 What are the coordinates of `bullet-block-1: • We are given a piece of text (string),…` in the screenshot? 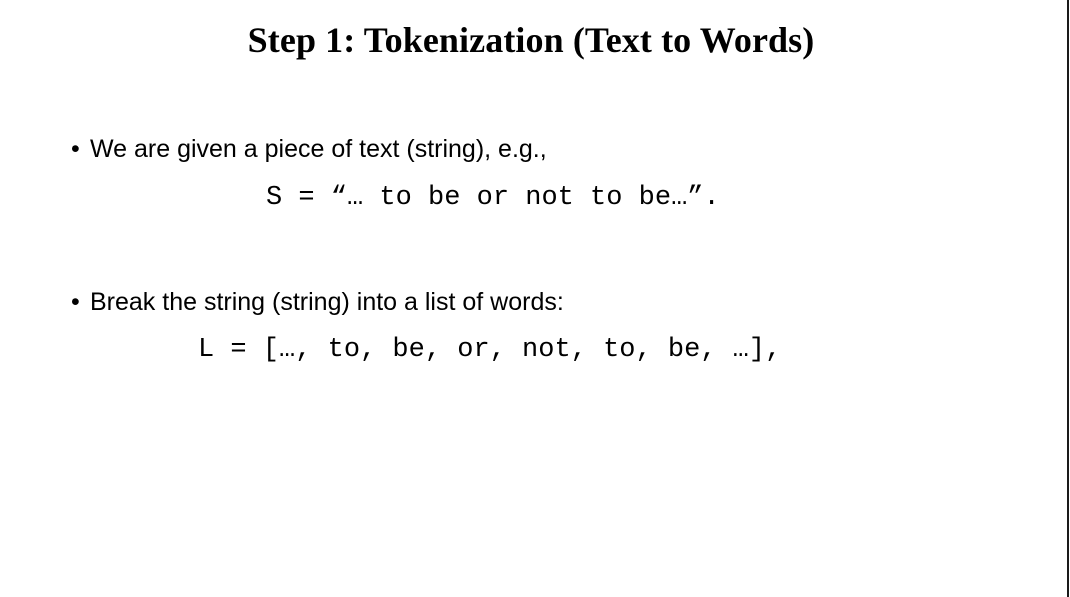 It's located at (546, 173).